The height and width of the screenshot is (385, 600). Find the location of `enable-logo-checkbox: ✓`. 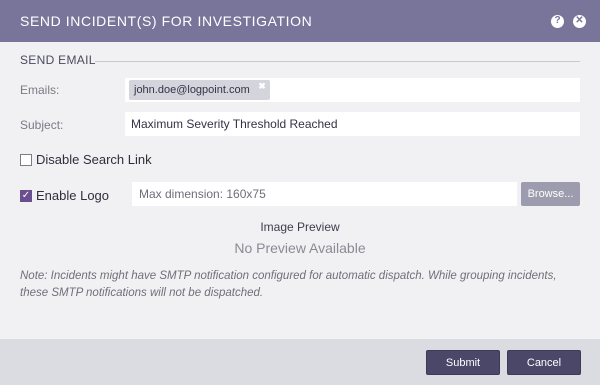

enable-logo-checkbox: ✓ is located at coordinates (26, 195).